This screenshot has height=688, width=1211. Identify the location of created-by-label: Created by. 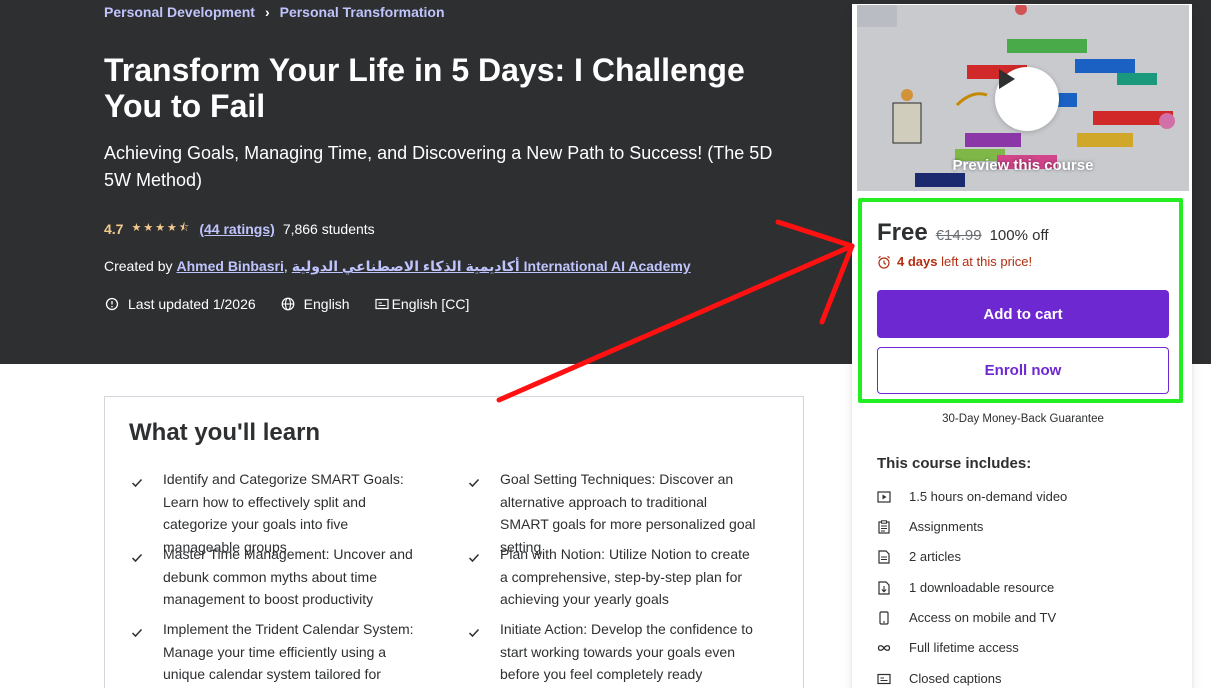
(138, 266).